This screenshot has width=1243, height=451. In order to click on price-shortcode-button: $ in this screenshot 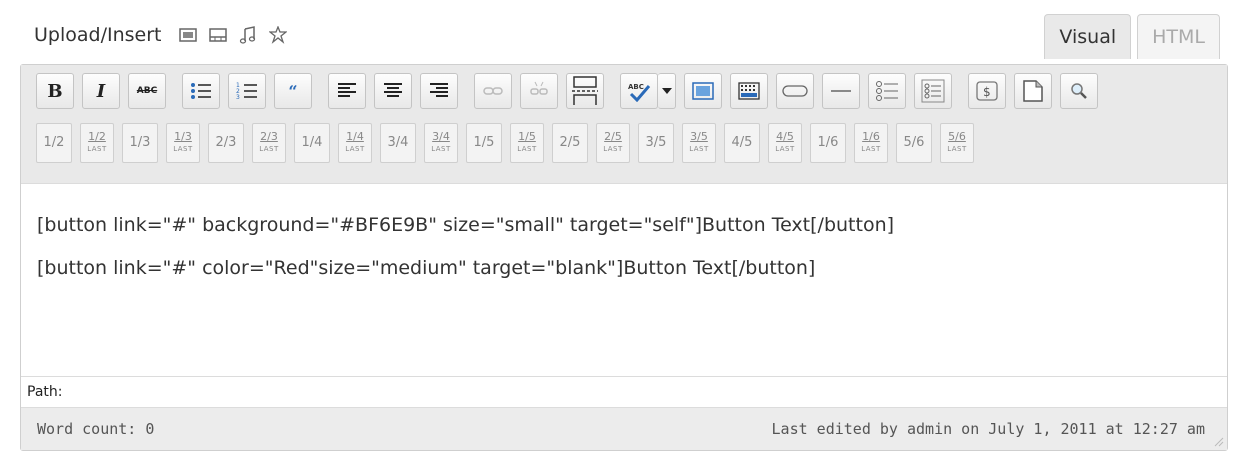, I will do `click(987, 91)`.